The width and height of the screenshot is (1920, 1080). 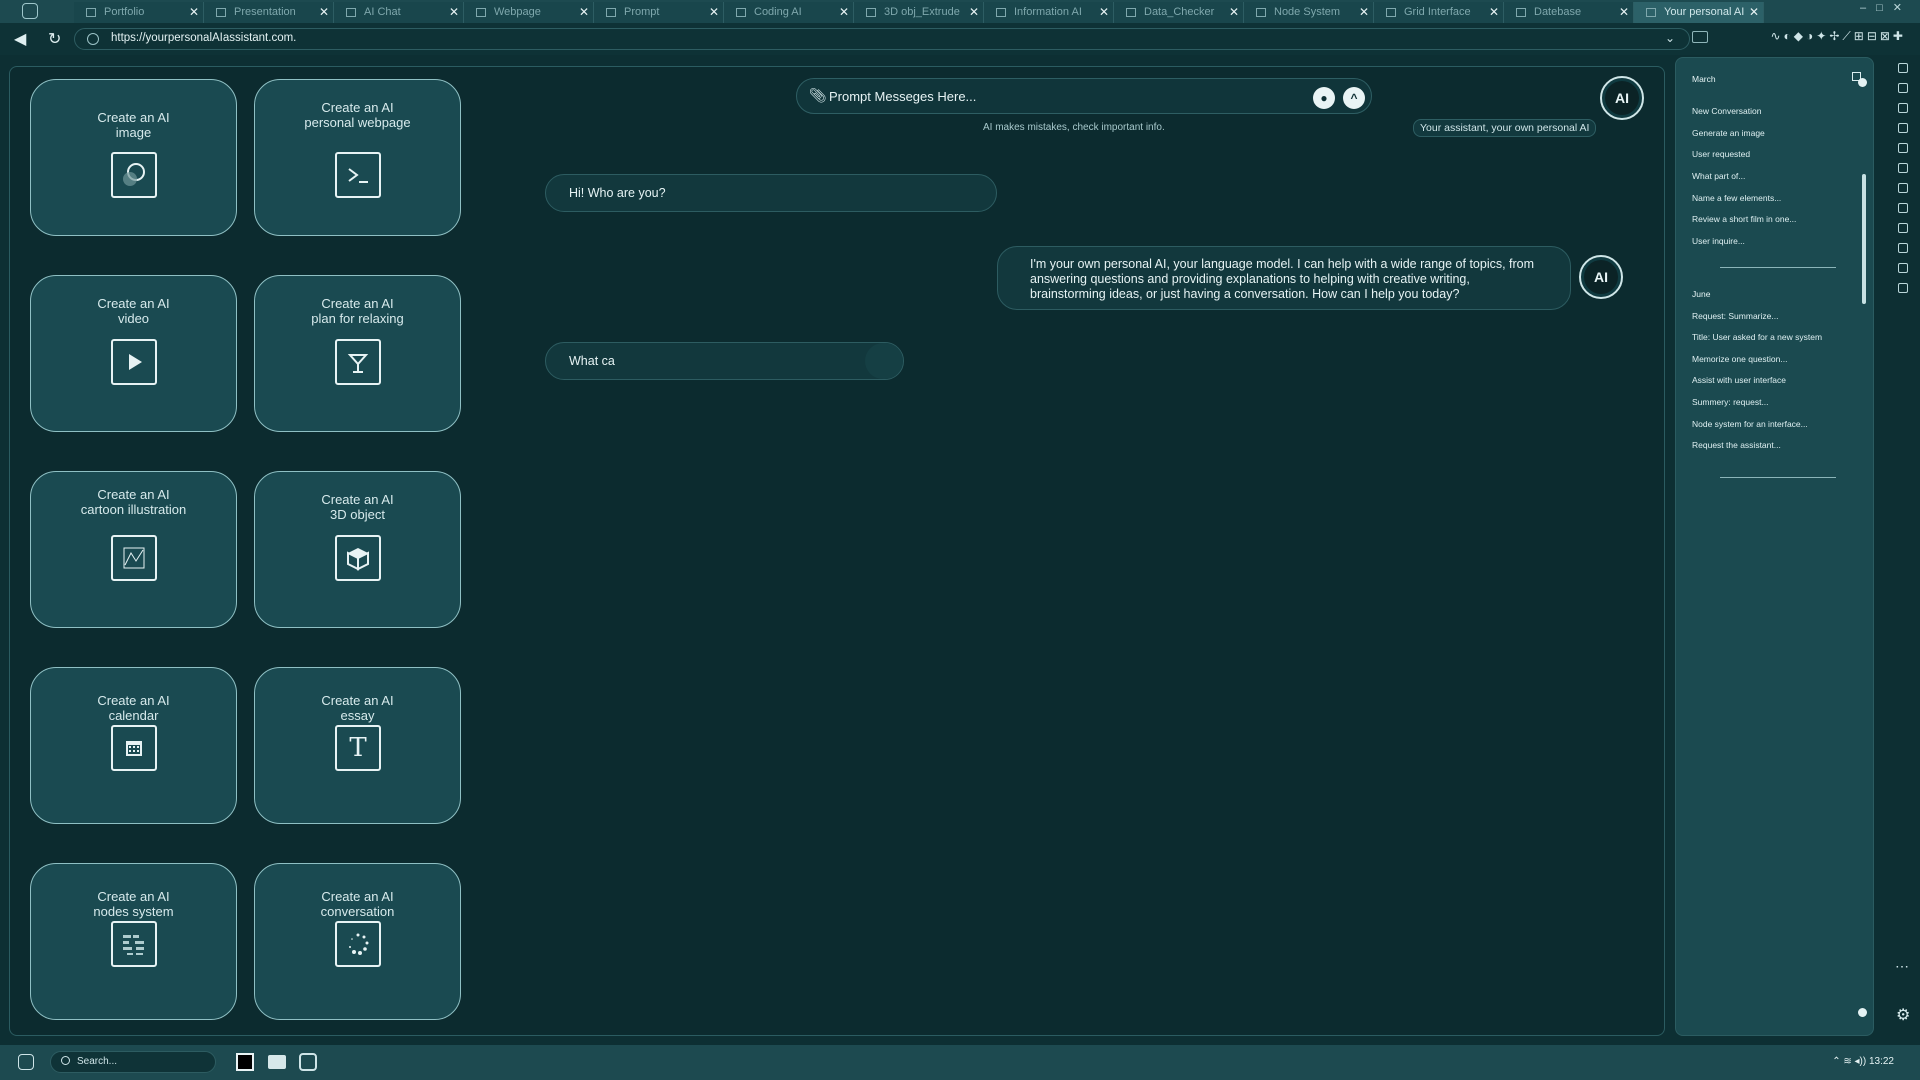 What do you see at coordinates (789, 12) in the screenshot?
I see `tab-coding-ai: Coding AI ✕` at bounding box center [789, 12].